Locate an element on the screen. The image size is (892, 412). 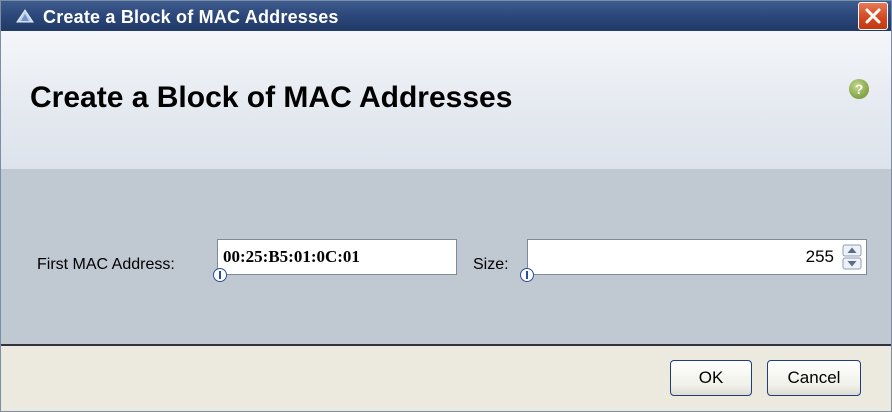
help-icon: ? is located at coordinates (859, 89).